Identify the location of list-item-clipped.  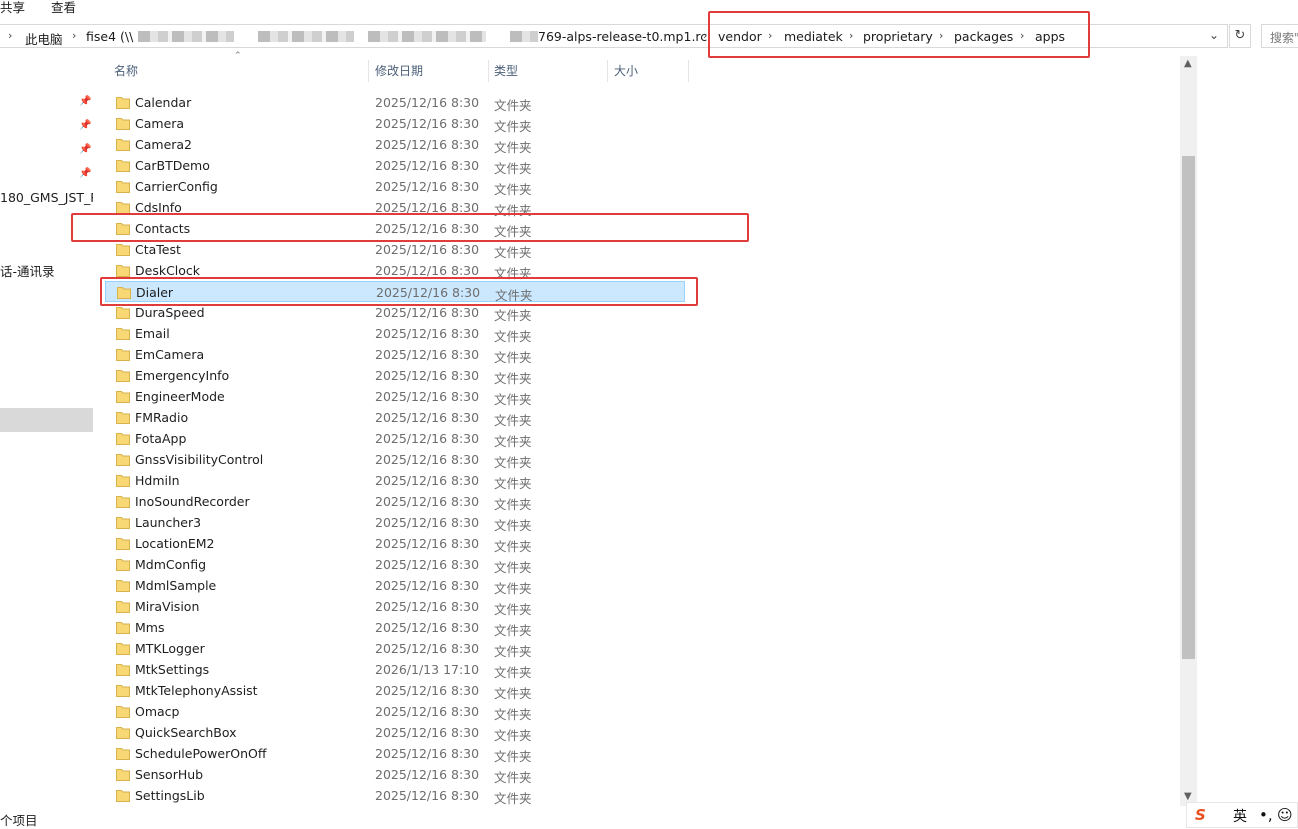
(395, 84).